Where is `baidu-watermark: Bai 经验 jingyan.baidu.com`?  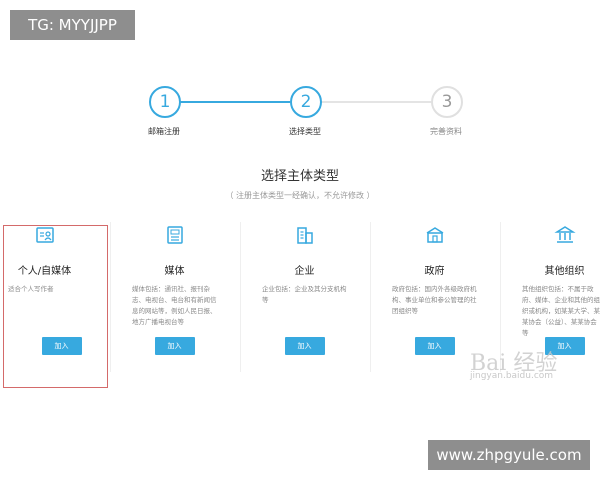
baidu-watermark: Bai 经验 jingyan.baidu.com is located at coordinates (525, 365).